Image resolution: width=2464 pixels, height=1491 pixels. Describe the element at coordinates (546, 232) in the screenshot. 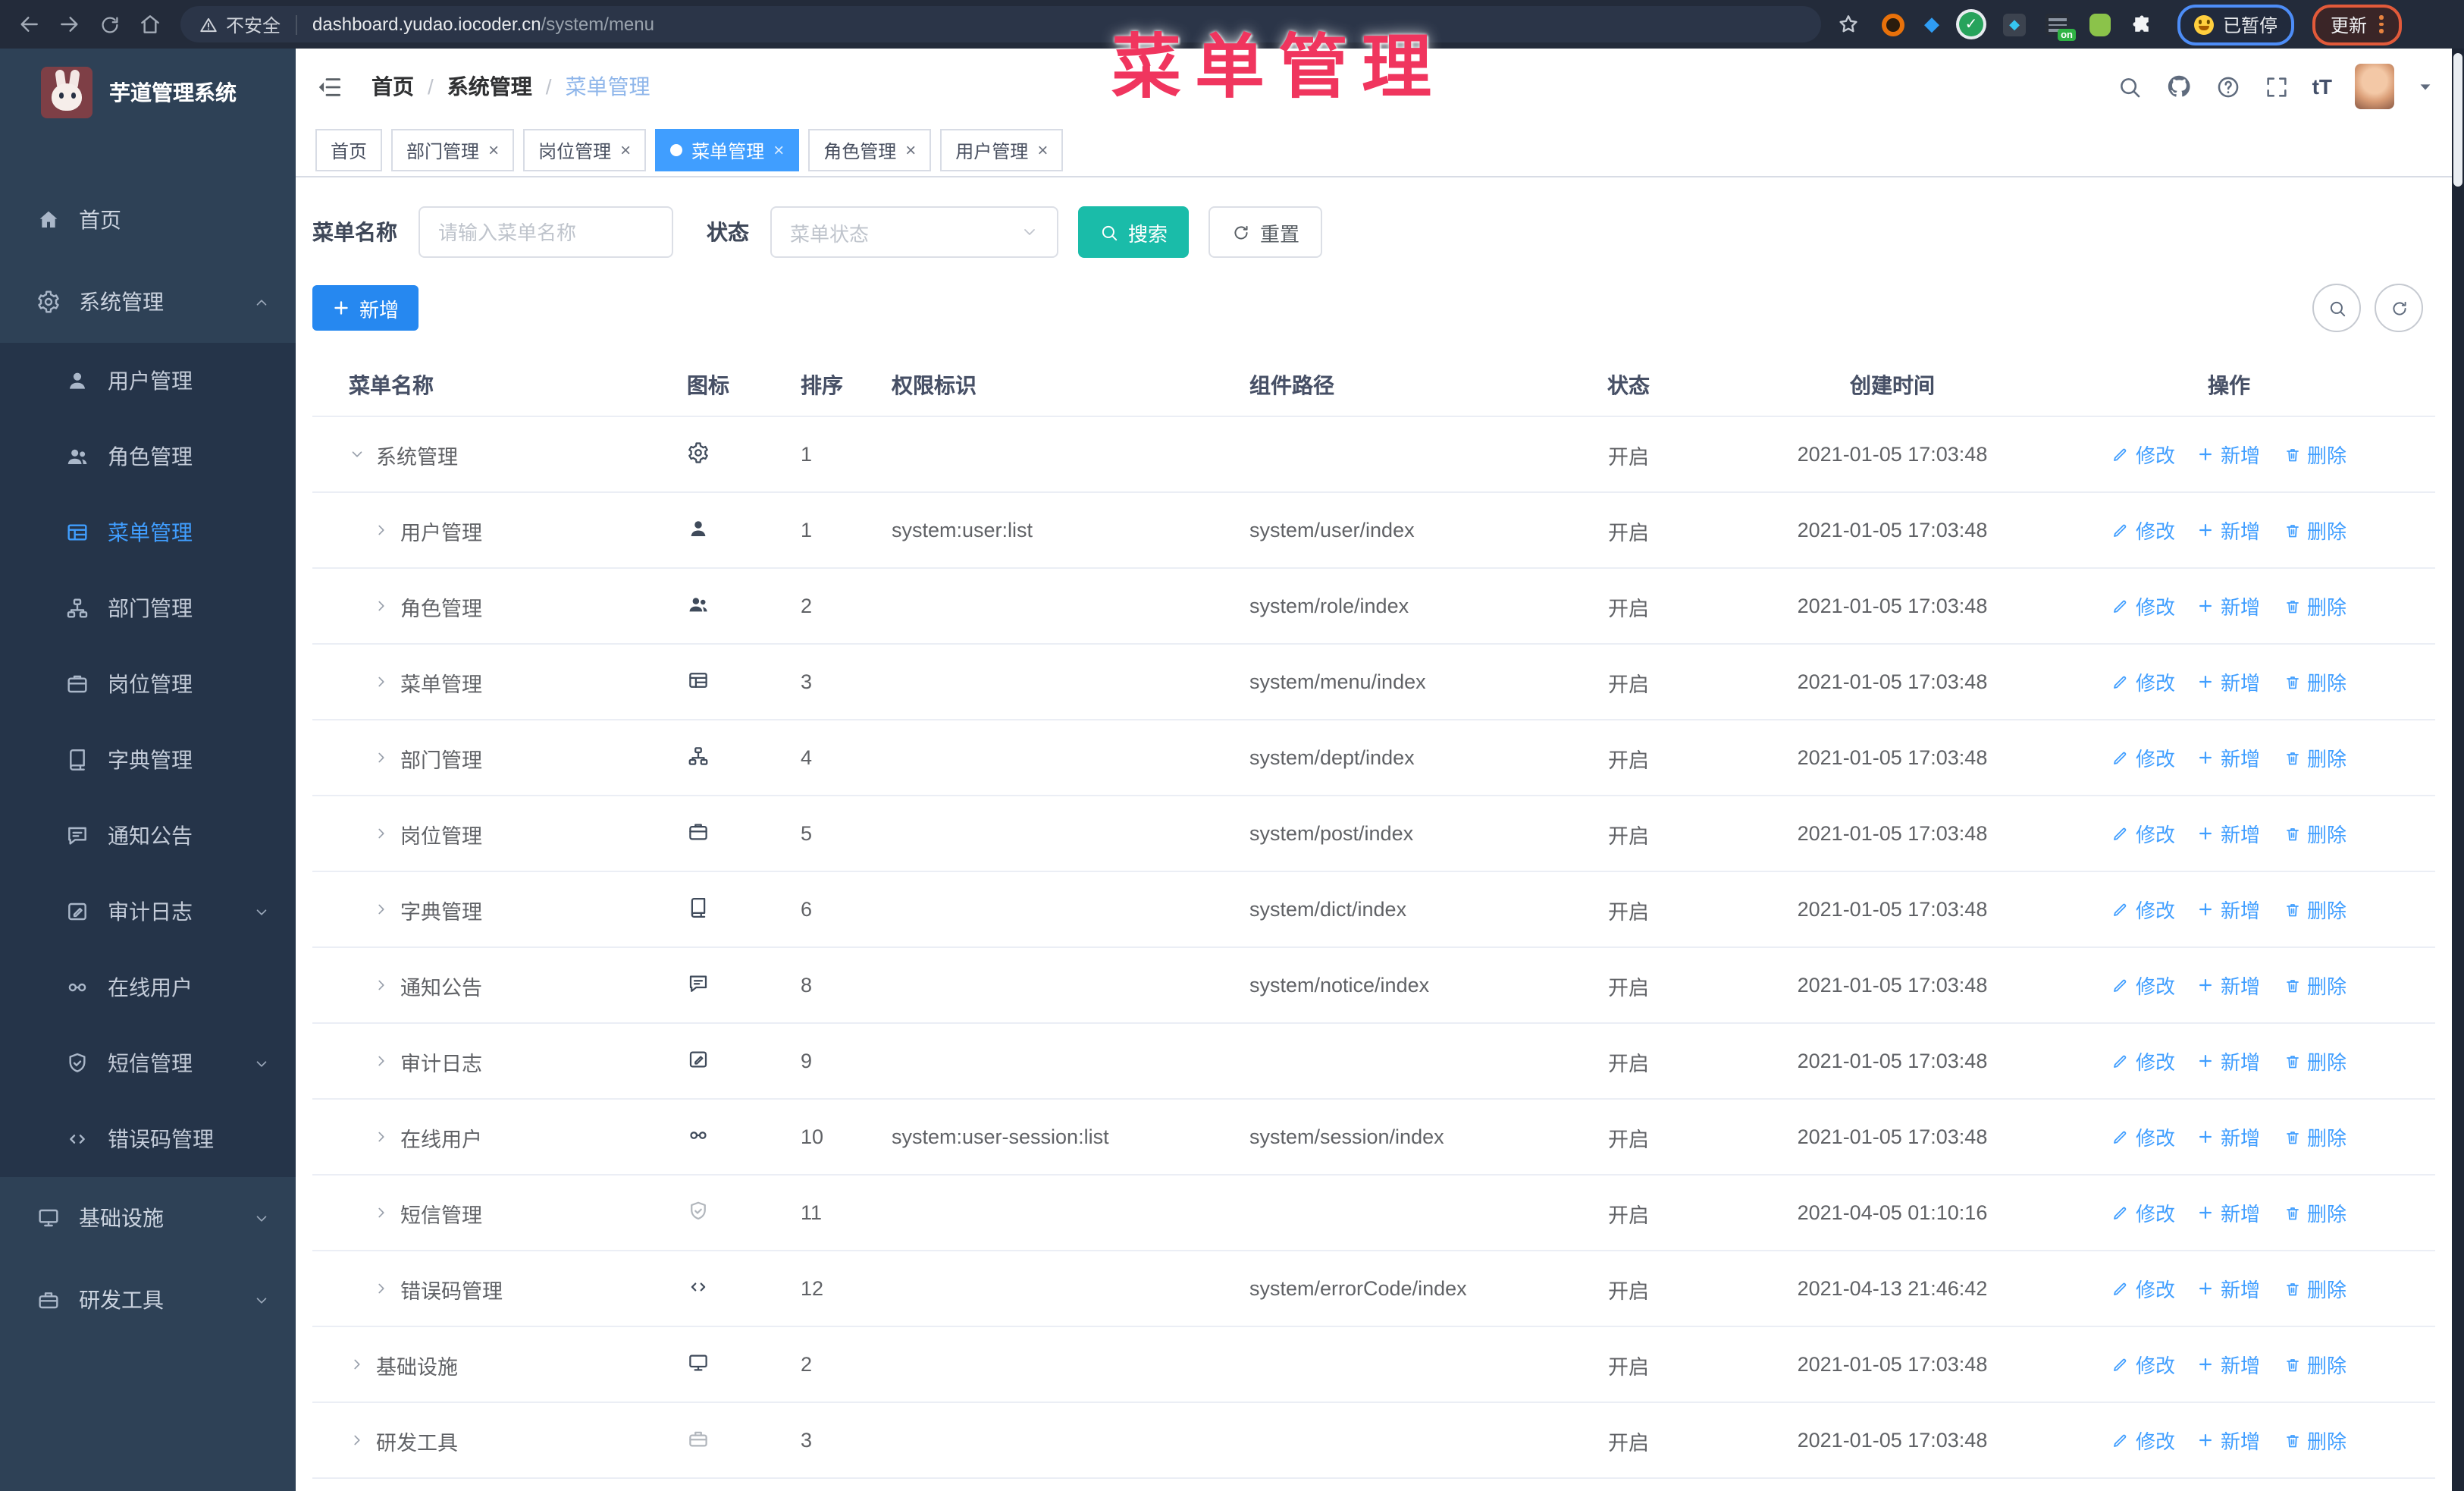

I see `menu-name-input` at that location.